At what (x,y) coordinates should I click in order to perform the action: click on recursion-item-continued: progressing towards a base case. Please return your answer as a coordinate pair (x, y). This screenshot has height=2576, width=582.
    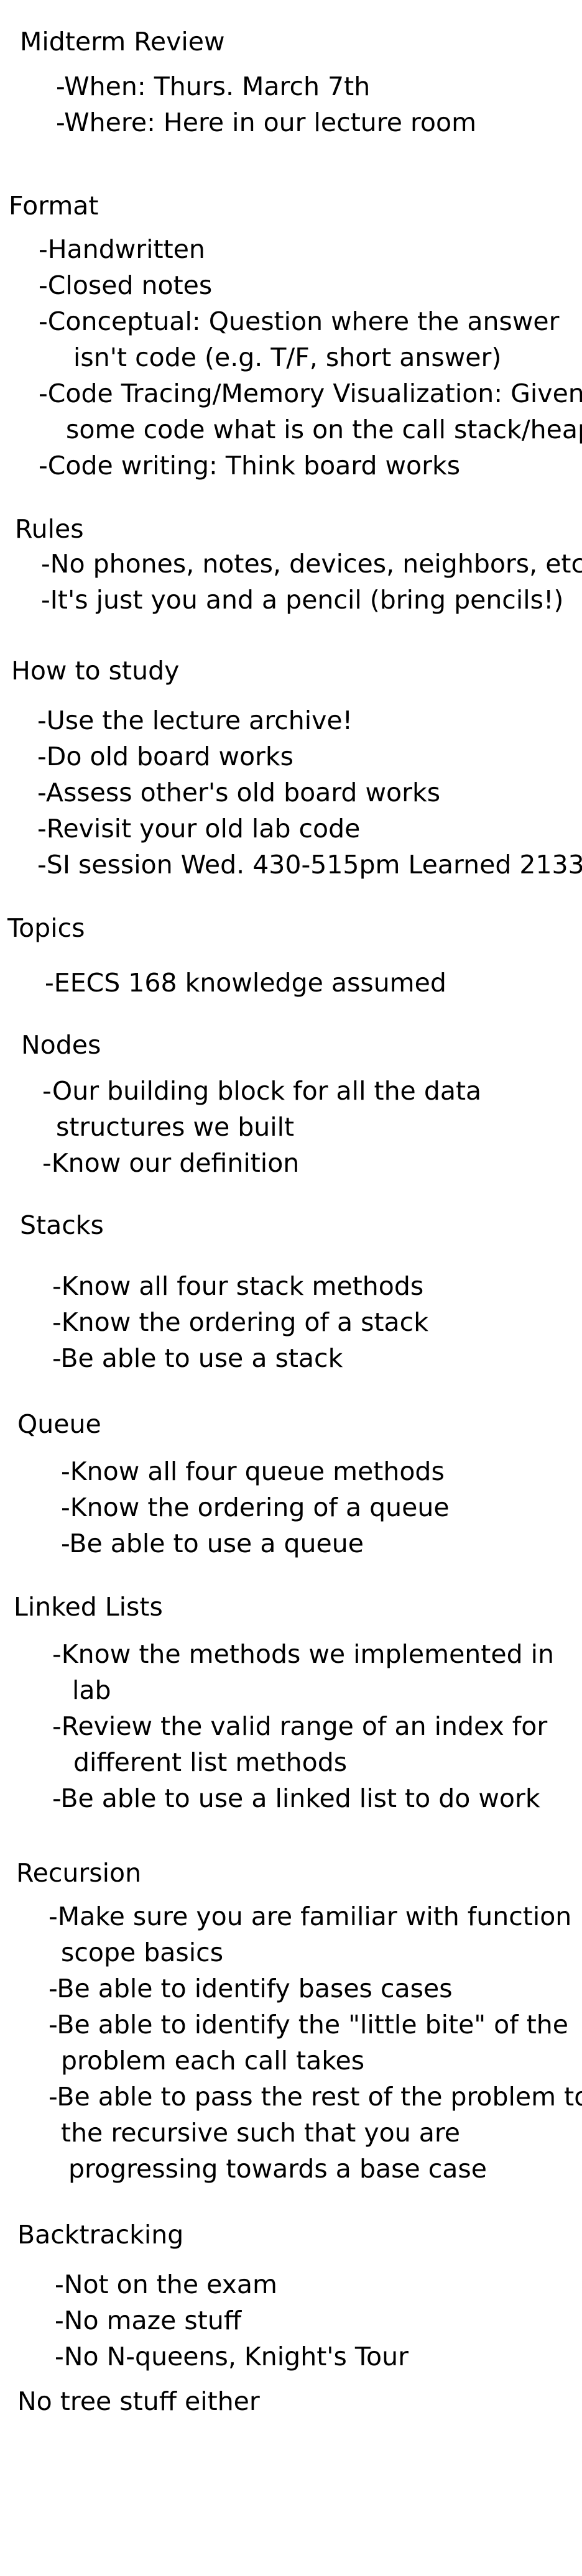
    Looking at the image, I should click on (278, 2169).